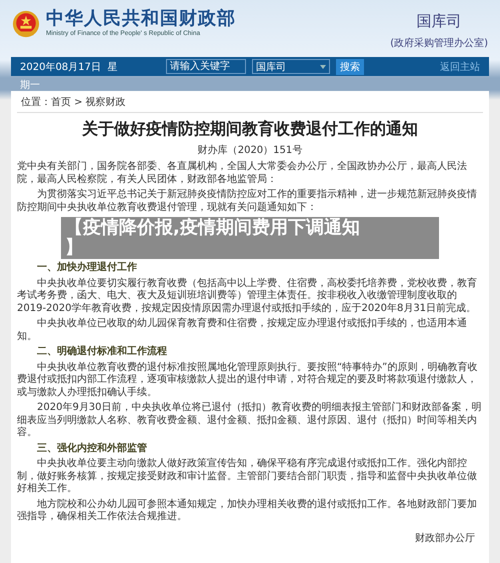  I want to click on caret-icon, so click(323, 66).